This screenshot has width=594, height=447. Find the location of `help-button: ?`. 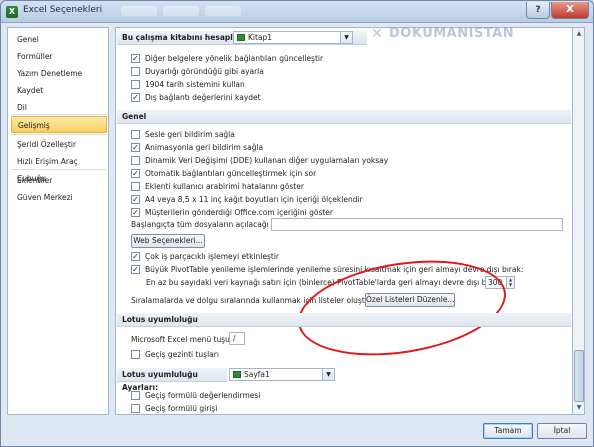

help-button: ? is located at coordinates (538, 10).